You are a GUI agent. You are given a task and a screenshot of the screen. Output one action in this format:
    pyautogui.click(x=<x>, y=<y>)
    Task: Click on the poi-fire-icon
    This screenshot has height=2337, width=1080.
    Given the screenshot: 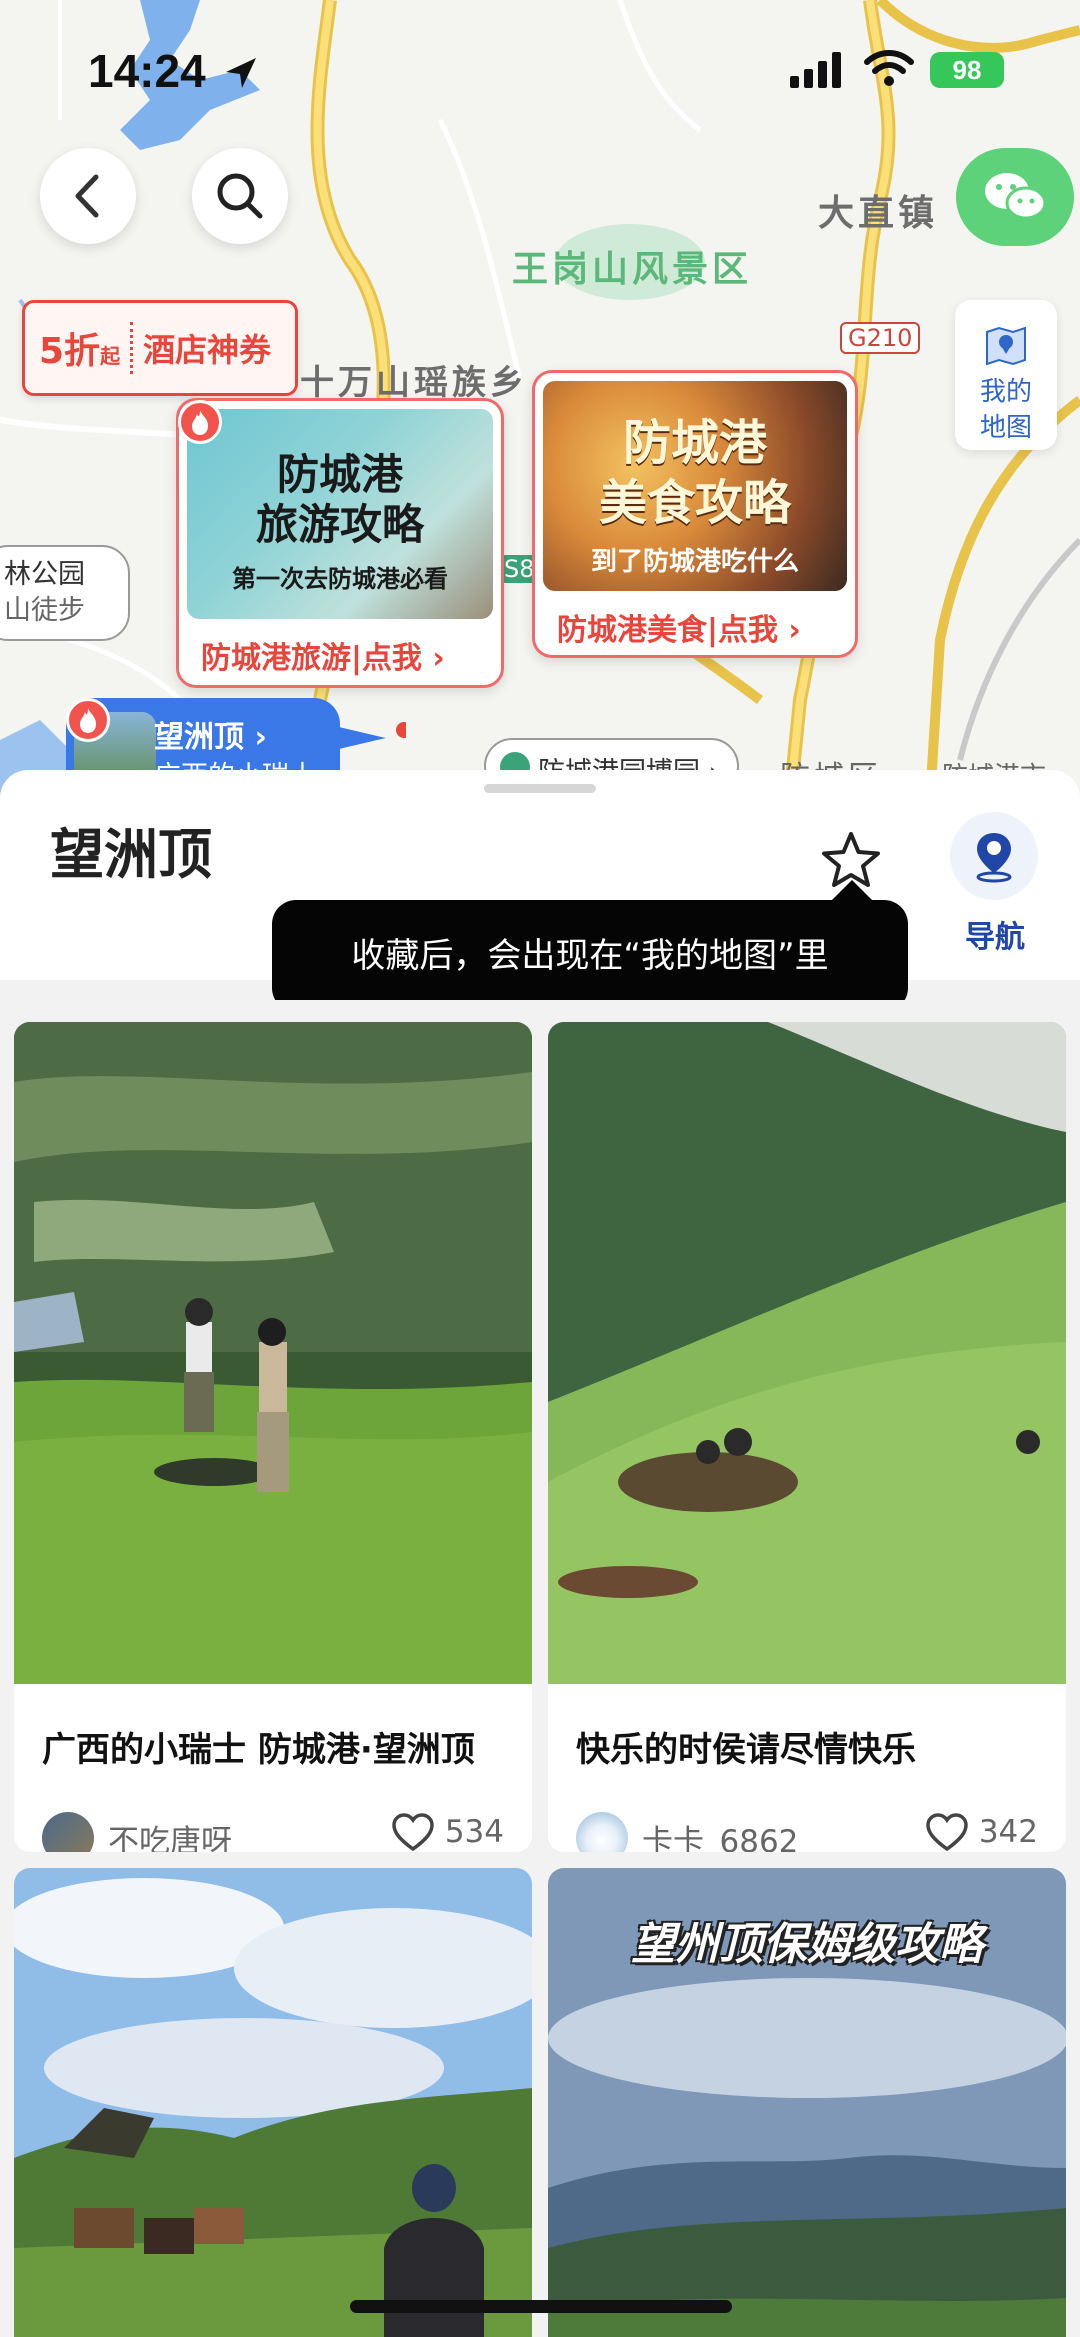 What is the action you would take?
    pyautogui.click(x=88, y=720)
    